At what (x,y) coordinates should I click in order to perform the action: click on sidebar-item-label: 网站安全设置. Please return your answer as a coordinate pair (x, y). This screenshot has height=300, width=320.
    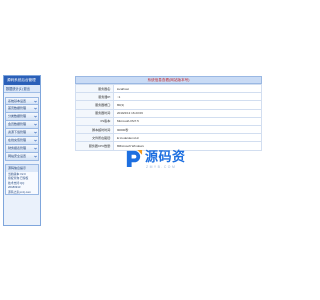
    Looking at the image, I should click on (17, 156).